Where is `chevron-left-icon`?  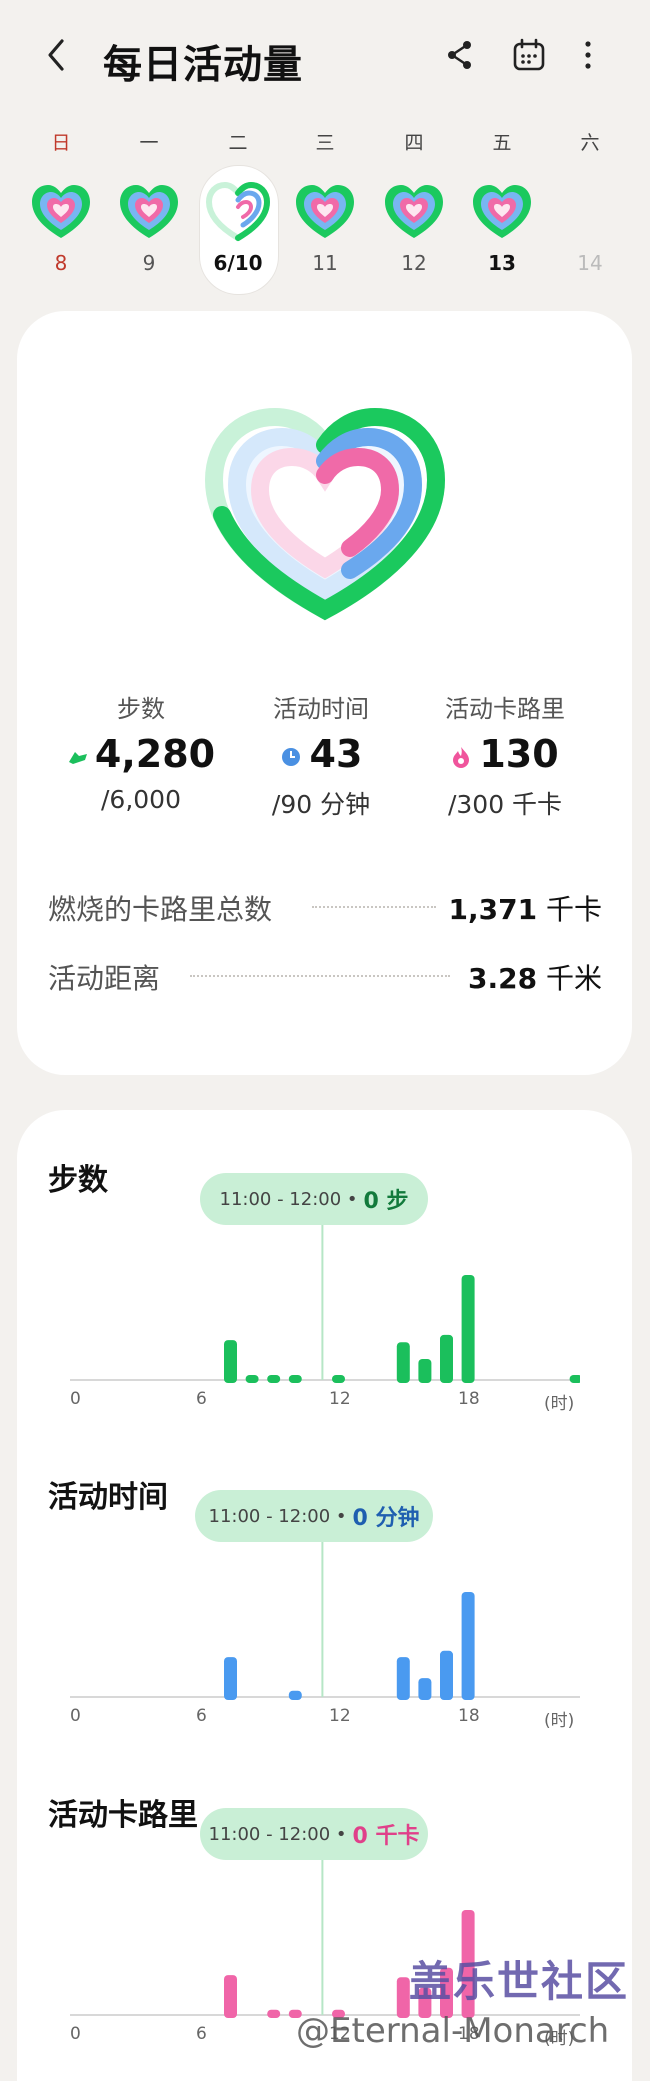
chevron-left-icon is located at coordinates (57, 55).